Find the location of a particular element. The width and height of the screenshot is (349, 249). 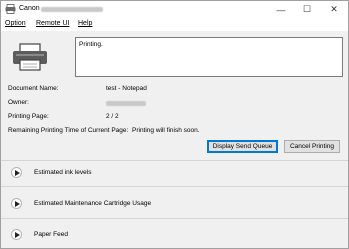

minimize-button: — is located at coordinates (281, 9).